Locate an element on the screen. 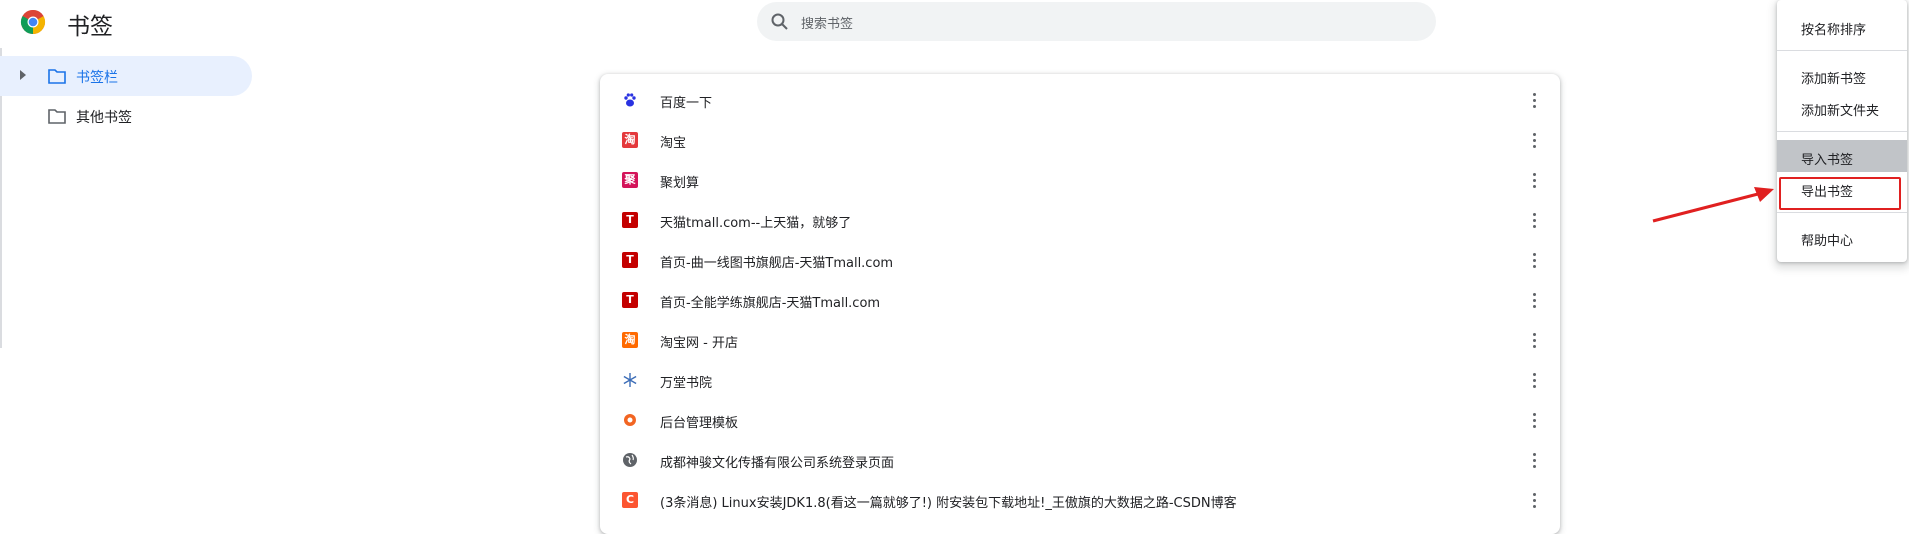 The image size is (1909, 534). bookmark-row: 淘 淘宝网 - 开店 is located at coordinates (1080, 340).